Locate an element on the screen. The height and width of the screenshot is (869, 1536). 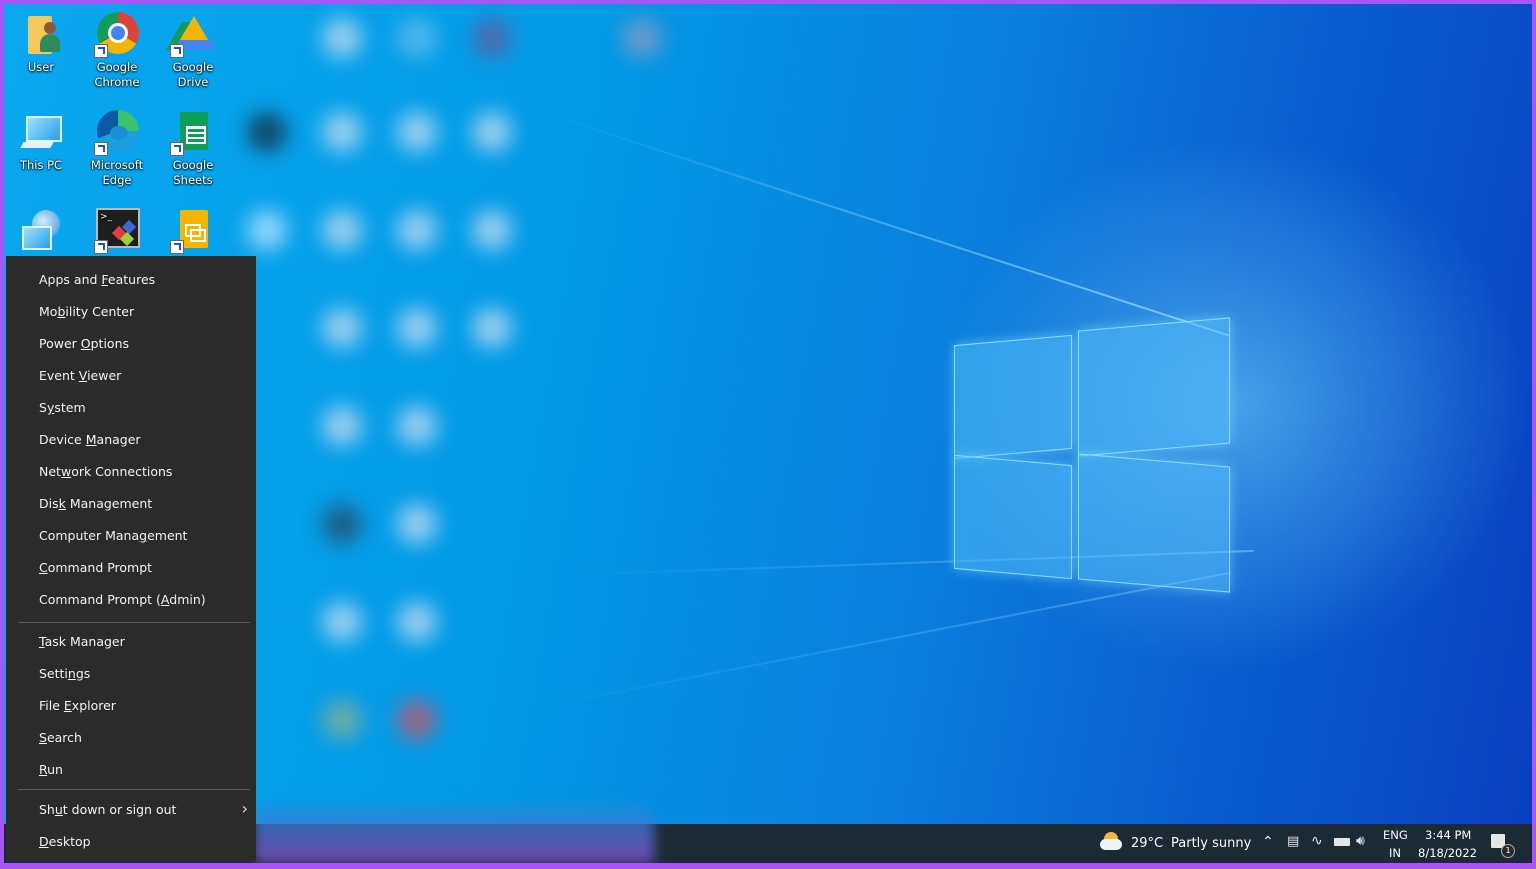
user-folder-icon is located at coordinates (41, 35).